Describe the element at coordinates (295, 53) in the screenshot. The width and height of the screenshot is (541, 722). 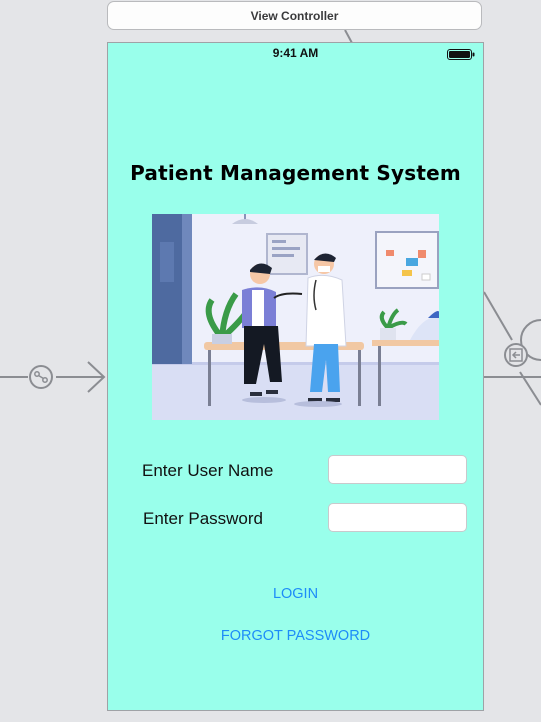
I see `status-time: 9:41 AM` at that location.